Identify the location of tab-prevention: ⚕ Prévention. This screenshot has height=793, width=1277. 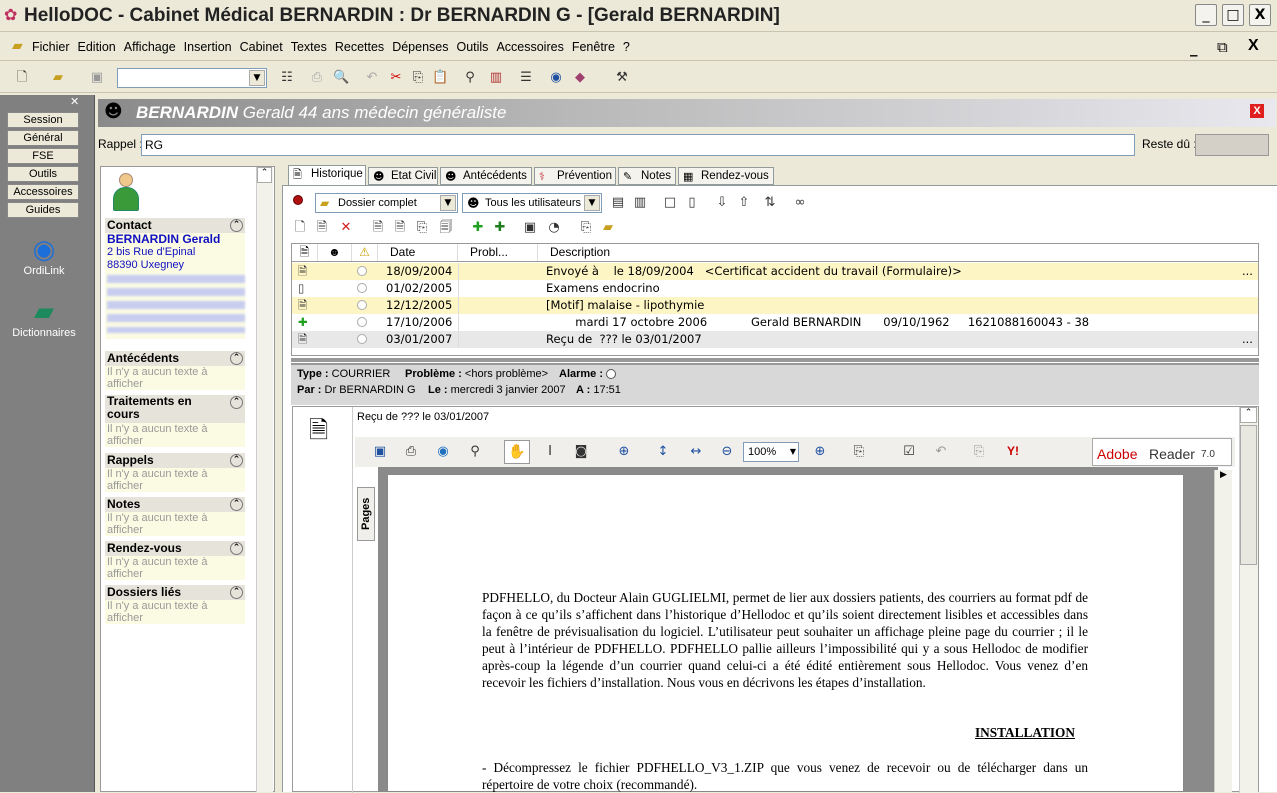
(575, 176).